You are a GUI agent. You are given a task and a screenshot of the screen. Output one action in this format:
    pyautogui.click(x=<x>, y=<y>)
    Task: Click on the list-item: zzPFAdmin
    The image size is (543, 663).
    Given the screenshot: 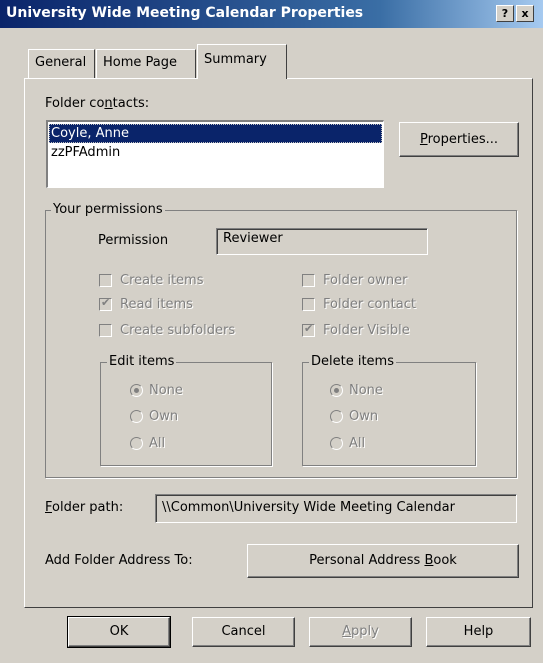 What is the action you would take?
    pyautogui.click(x=215, y=152)
    